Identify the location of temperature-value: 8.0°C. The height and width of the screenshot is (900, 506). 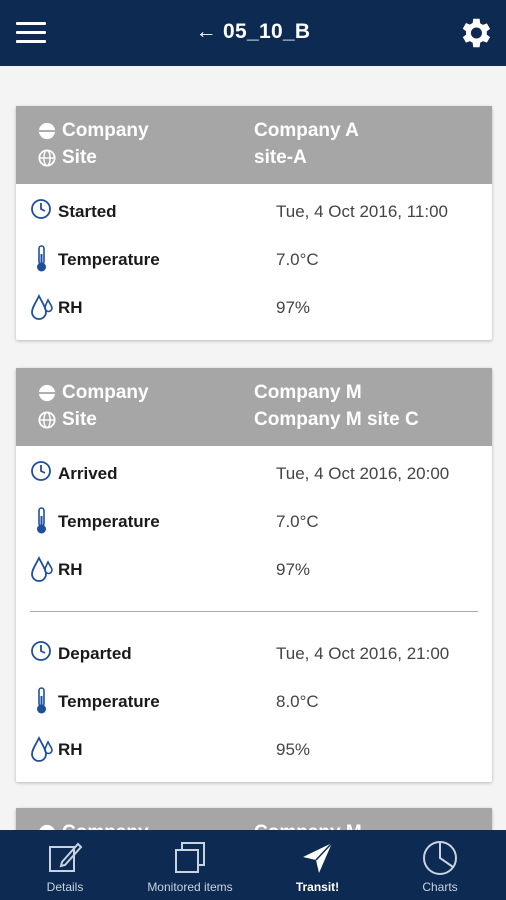
(297, 701).